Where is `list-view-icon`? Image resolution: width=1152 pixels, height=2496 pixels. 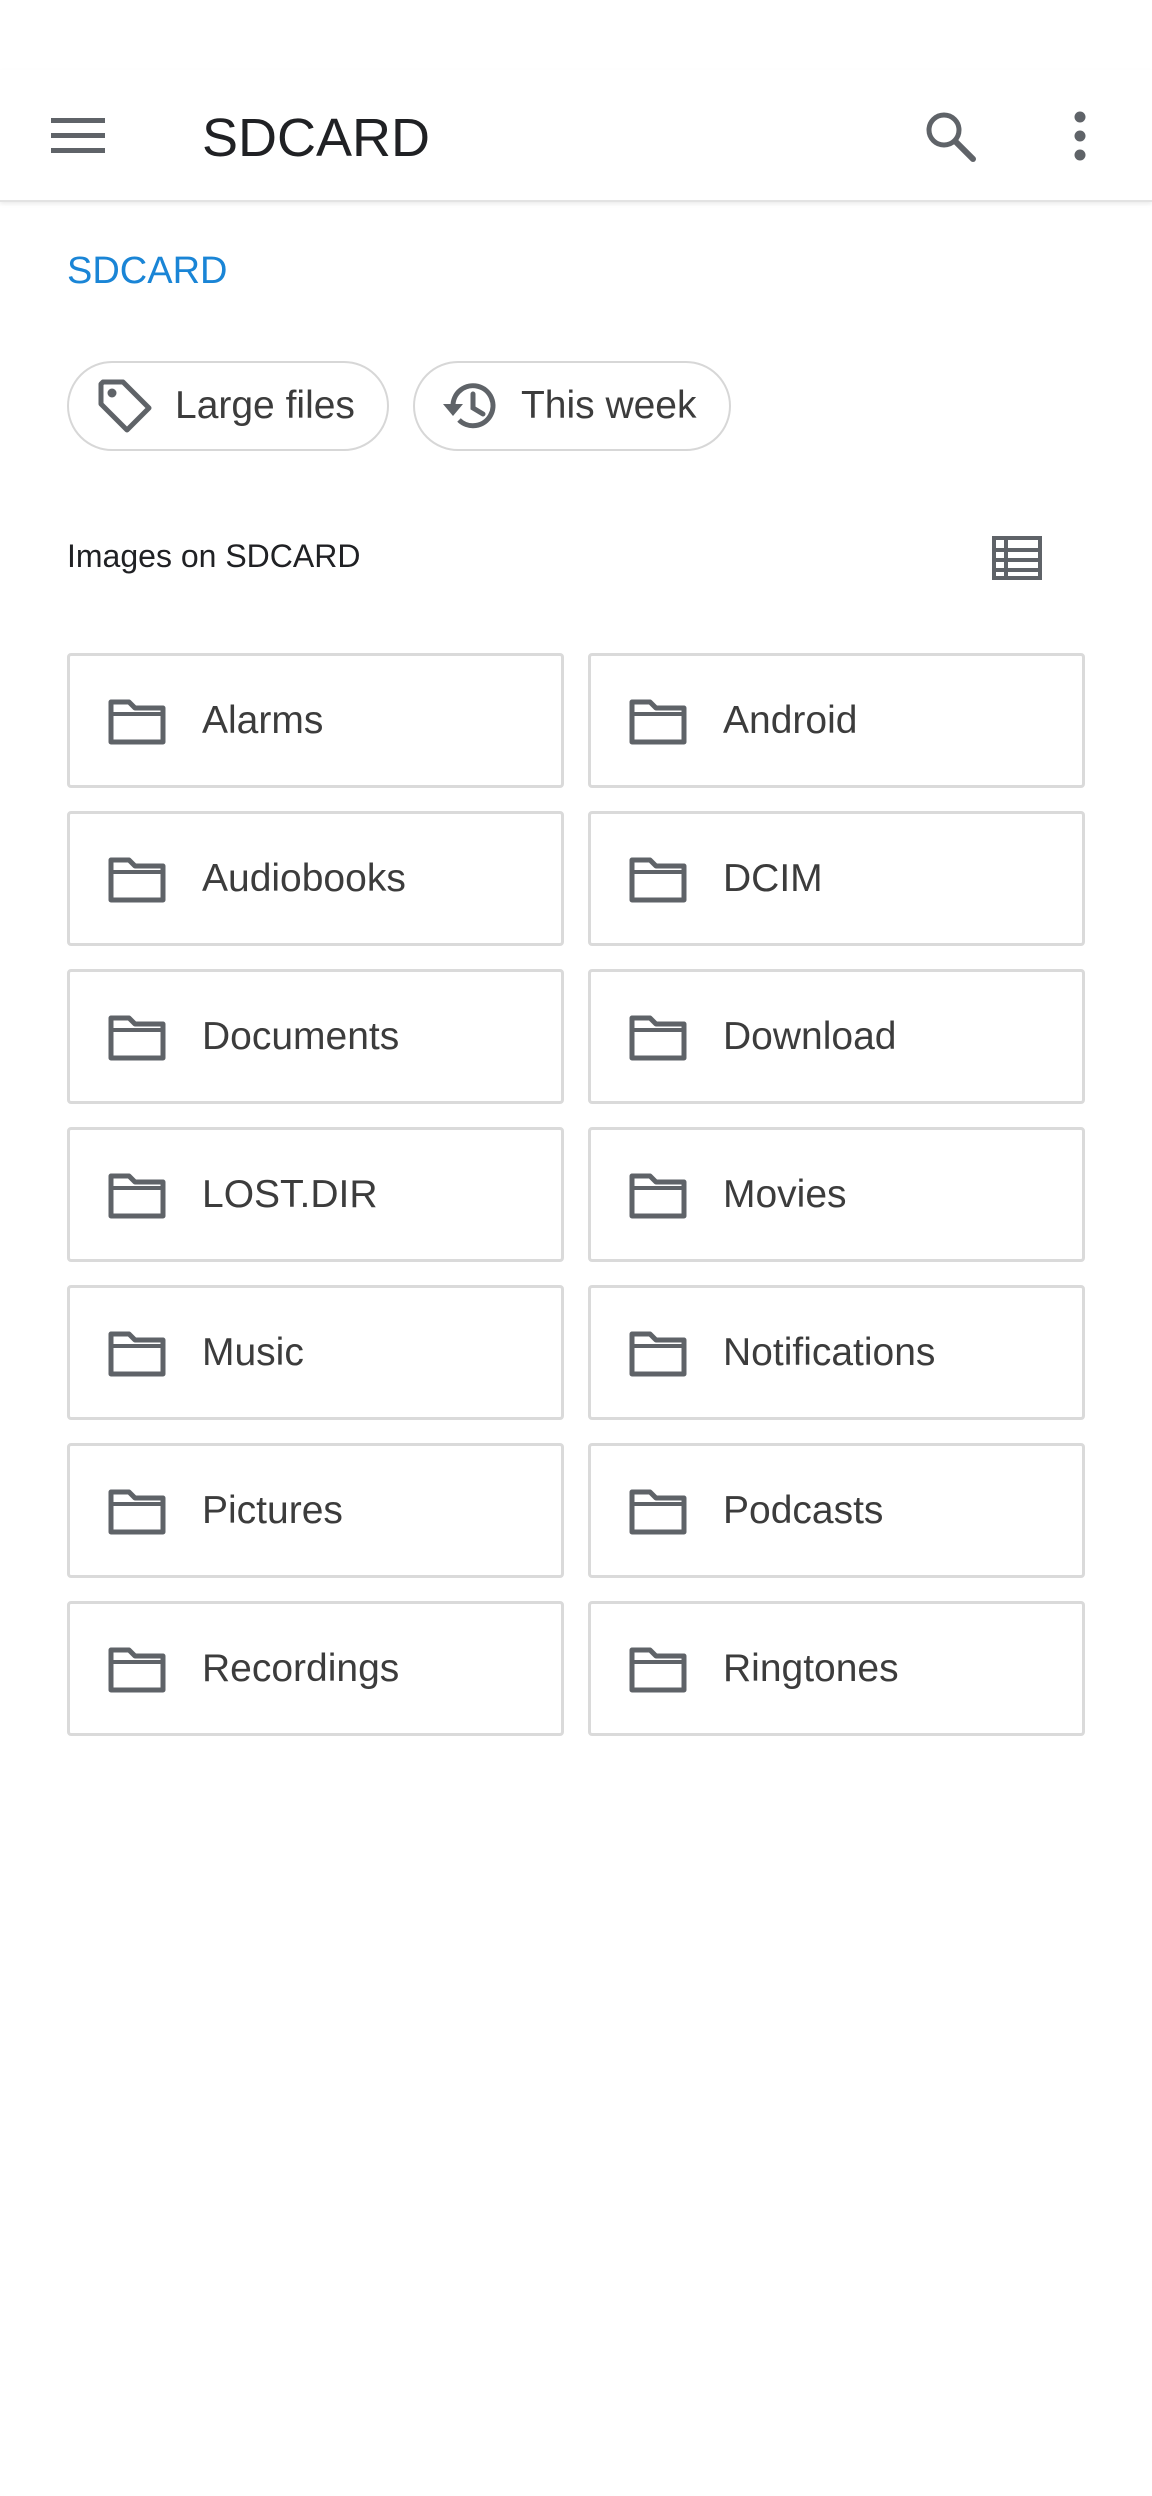 list-view-icon is located at coordinates (1017, 558).